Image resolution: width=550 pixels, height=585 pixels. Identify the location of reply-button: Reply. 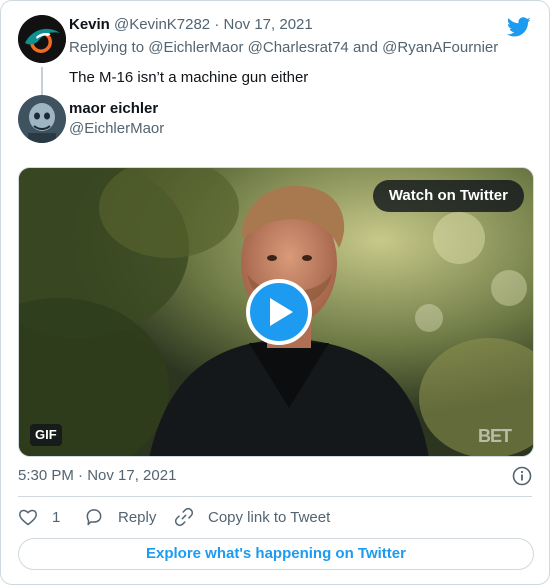
(120, 517).